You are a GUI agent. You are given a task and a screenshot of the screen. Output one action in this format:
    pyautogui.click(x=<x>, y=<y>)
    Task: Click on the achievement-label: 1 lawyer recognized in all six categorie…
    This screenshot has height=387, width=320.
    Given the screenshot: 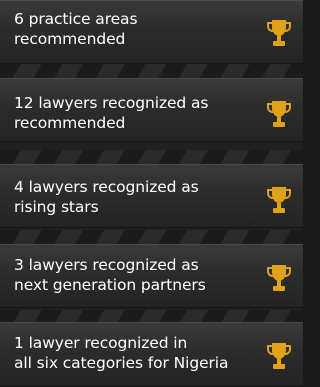 What is the action you would take?
    pyautogui.click(x=121, y=353)
    